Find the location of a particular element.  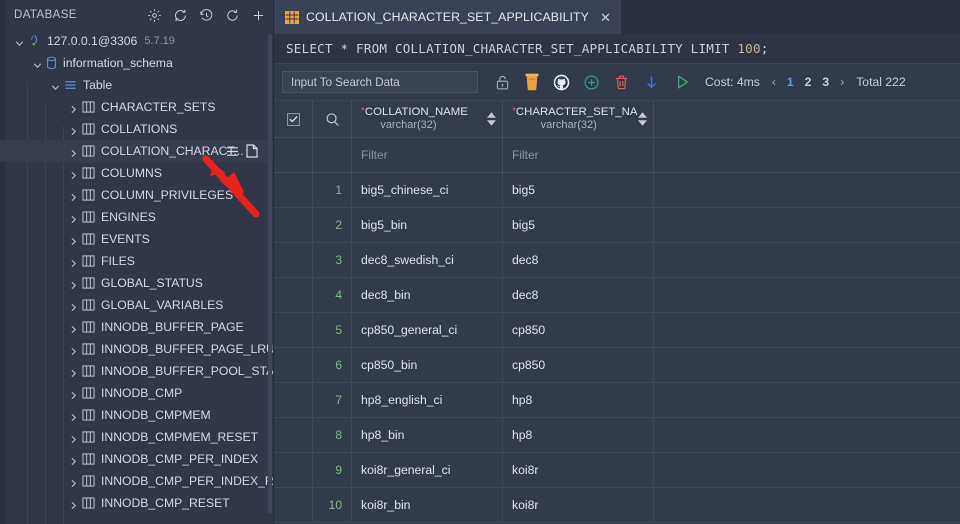

cell-collation-name: cp850_bin is located at coordinates (427, 365).